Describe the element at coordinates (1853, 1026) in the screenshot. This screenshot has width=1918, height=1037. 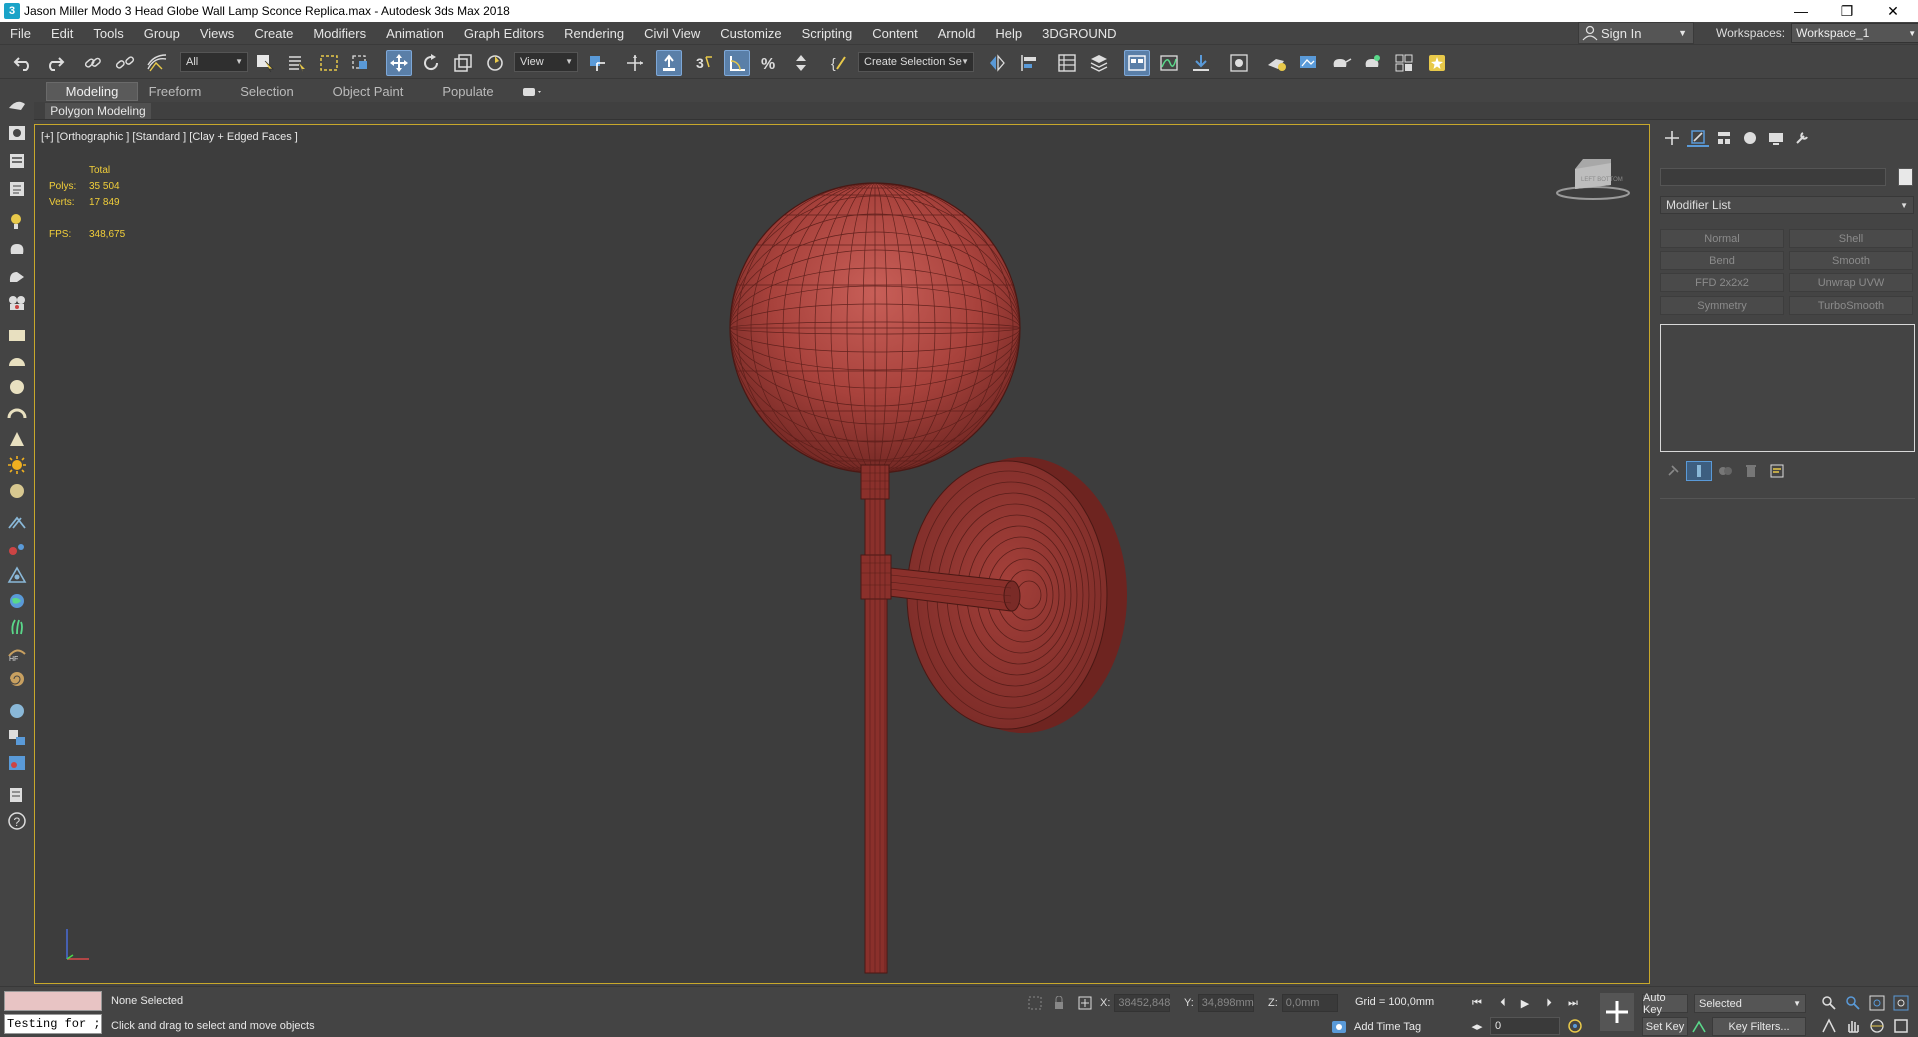
I see `pan-hand-icon` at that location.